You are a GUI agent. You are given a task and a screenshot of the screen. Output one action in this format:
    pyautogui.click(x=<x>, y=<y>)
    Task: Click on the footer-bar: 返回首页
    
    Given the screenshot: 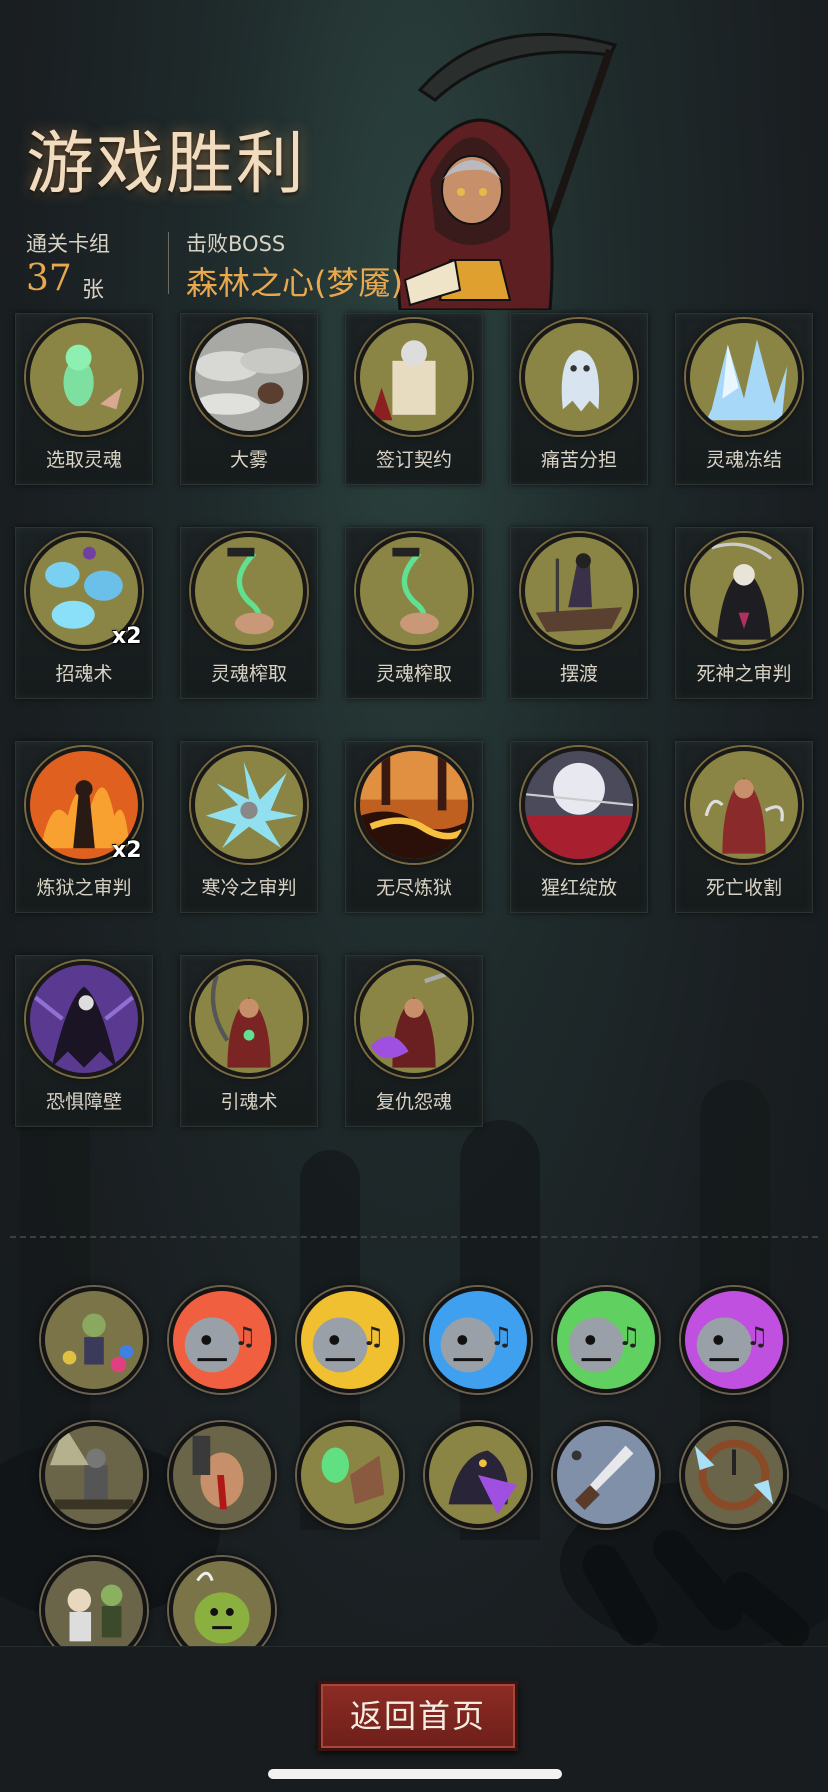 What is the action you would take?
    pyautogui.click(x=414, y=1719)
    